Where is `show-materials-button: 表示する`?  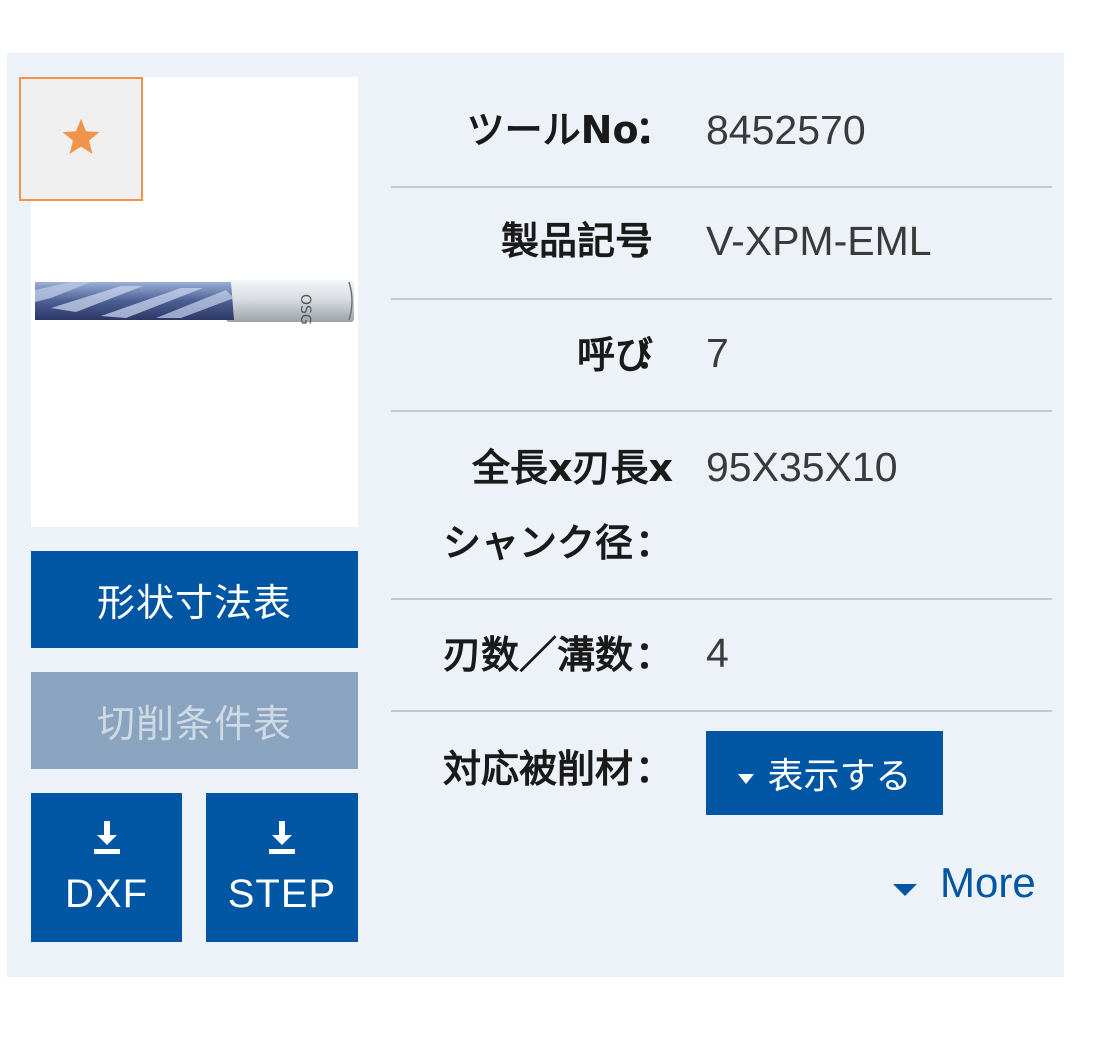 show-materials-button: 表示する is located at coordinates (824, 773).